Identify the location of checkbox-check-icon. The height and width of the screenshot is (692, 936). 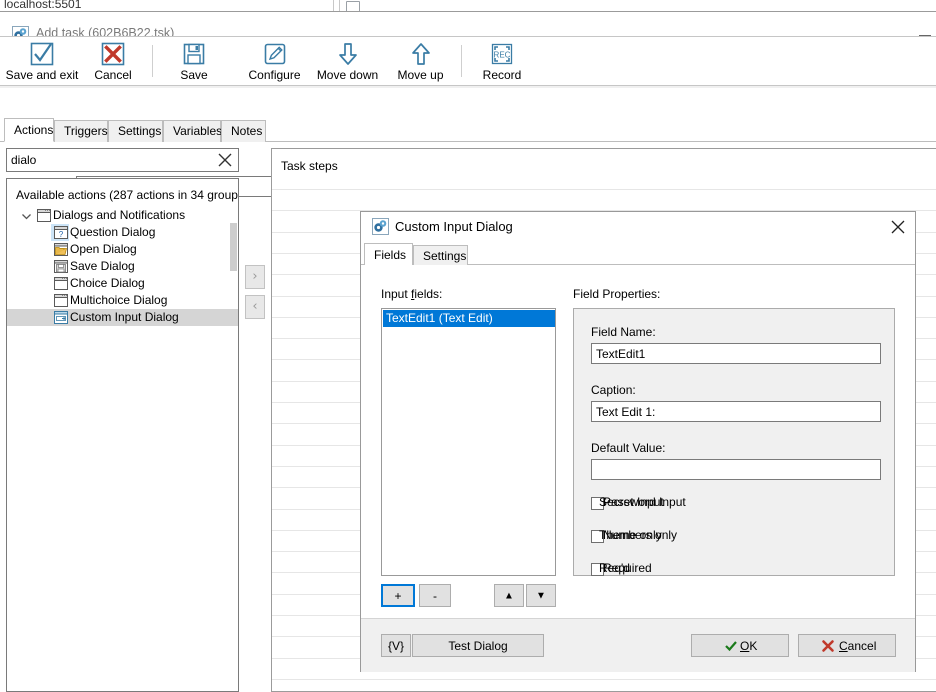
(42, 54).